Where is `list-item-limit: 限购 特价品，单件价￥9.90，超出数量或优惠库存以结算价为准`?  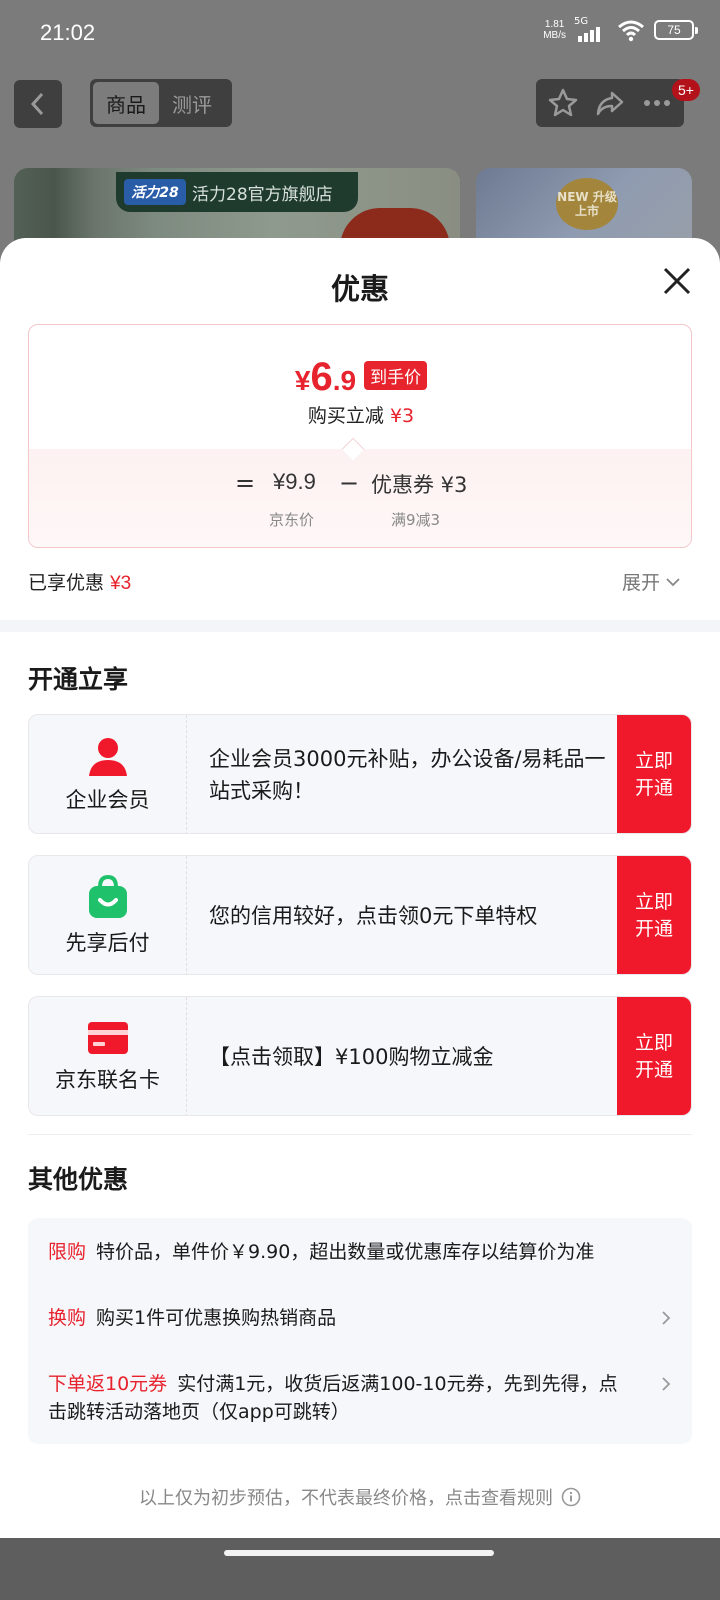
list-item-limit: 限购 特价品，单件价￥9.90，超出数量或优惠库存以结算价为准 is located at coordinates (321, 1252).